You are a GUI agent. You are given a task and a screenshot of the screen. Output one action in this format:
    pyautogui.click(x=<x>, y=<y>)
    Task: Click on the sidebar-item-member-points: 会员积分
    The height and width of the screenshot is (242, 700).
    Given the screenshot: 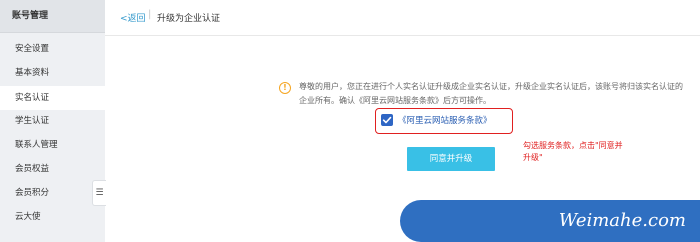 What is the action you would take?
    pyautogui.click(x=52, y=193)
    